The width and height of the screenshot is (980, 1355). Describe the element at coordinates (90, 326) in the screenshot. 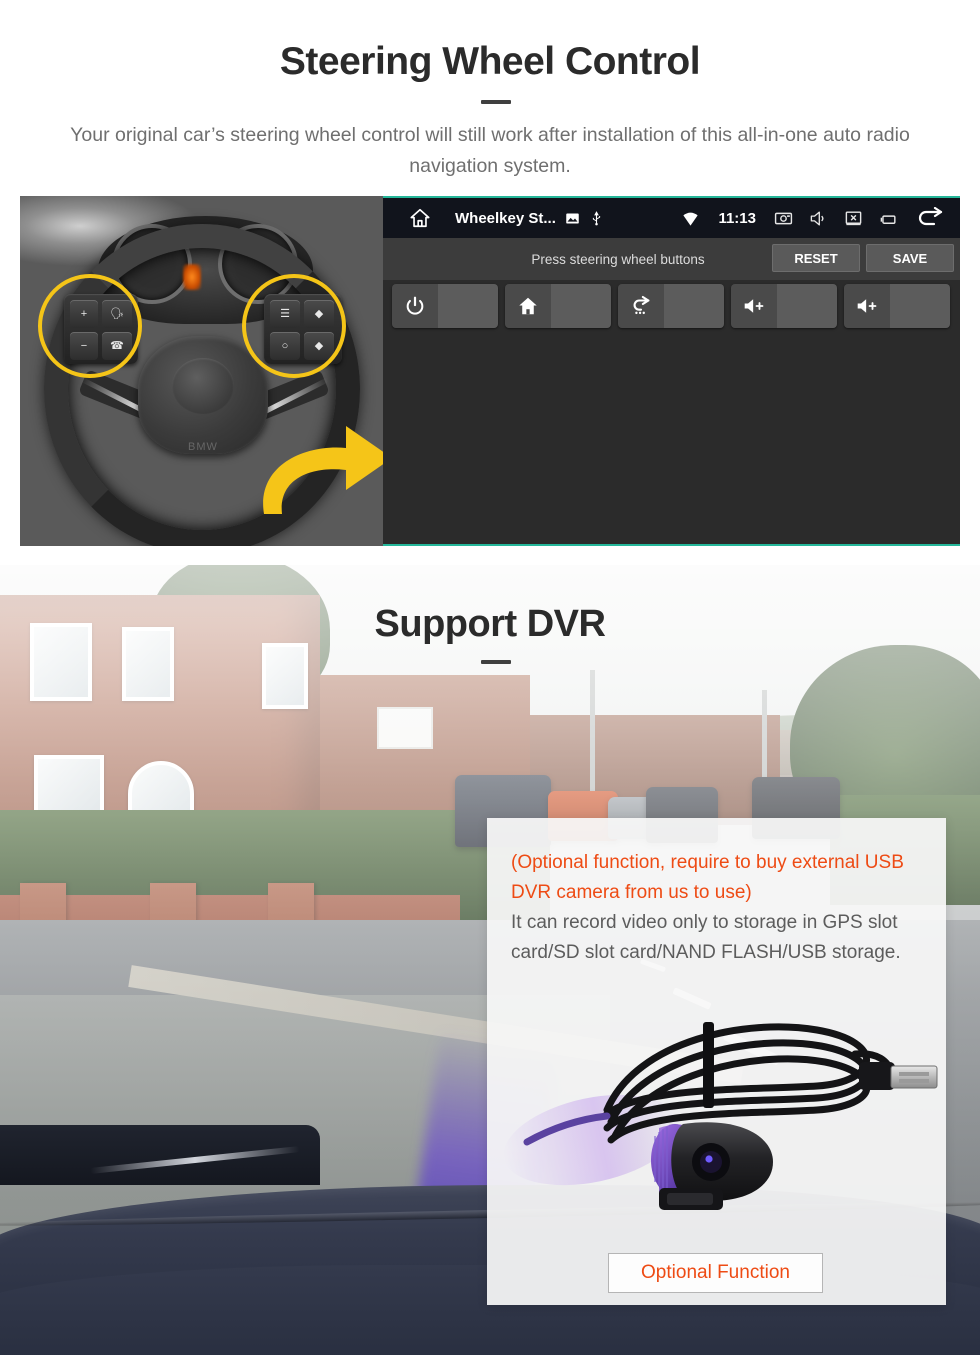

I see `highlight-circle-left` at that location.